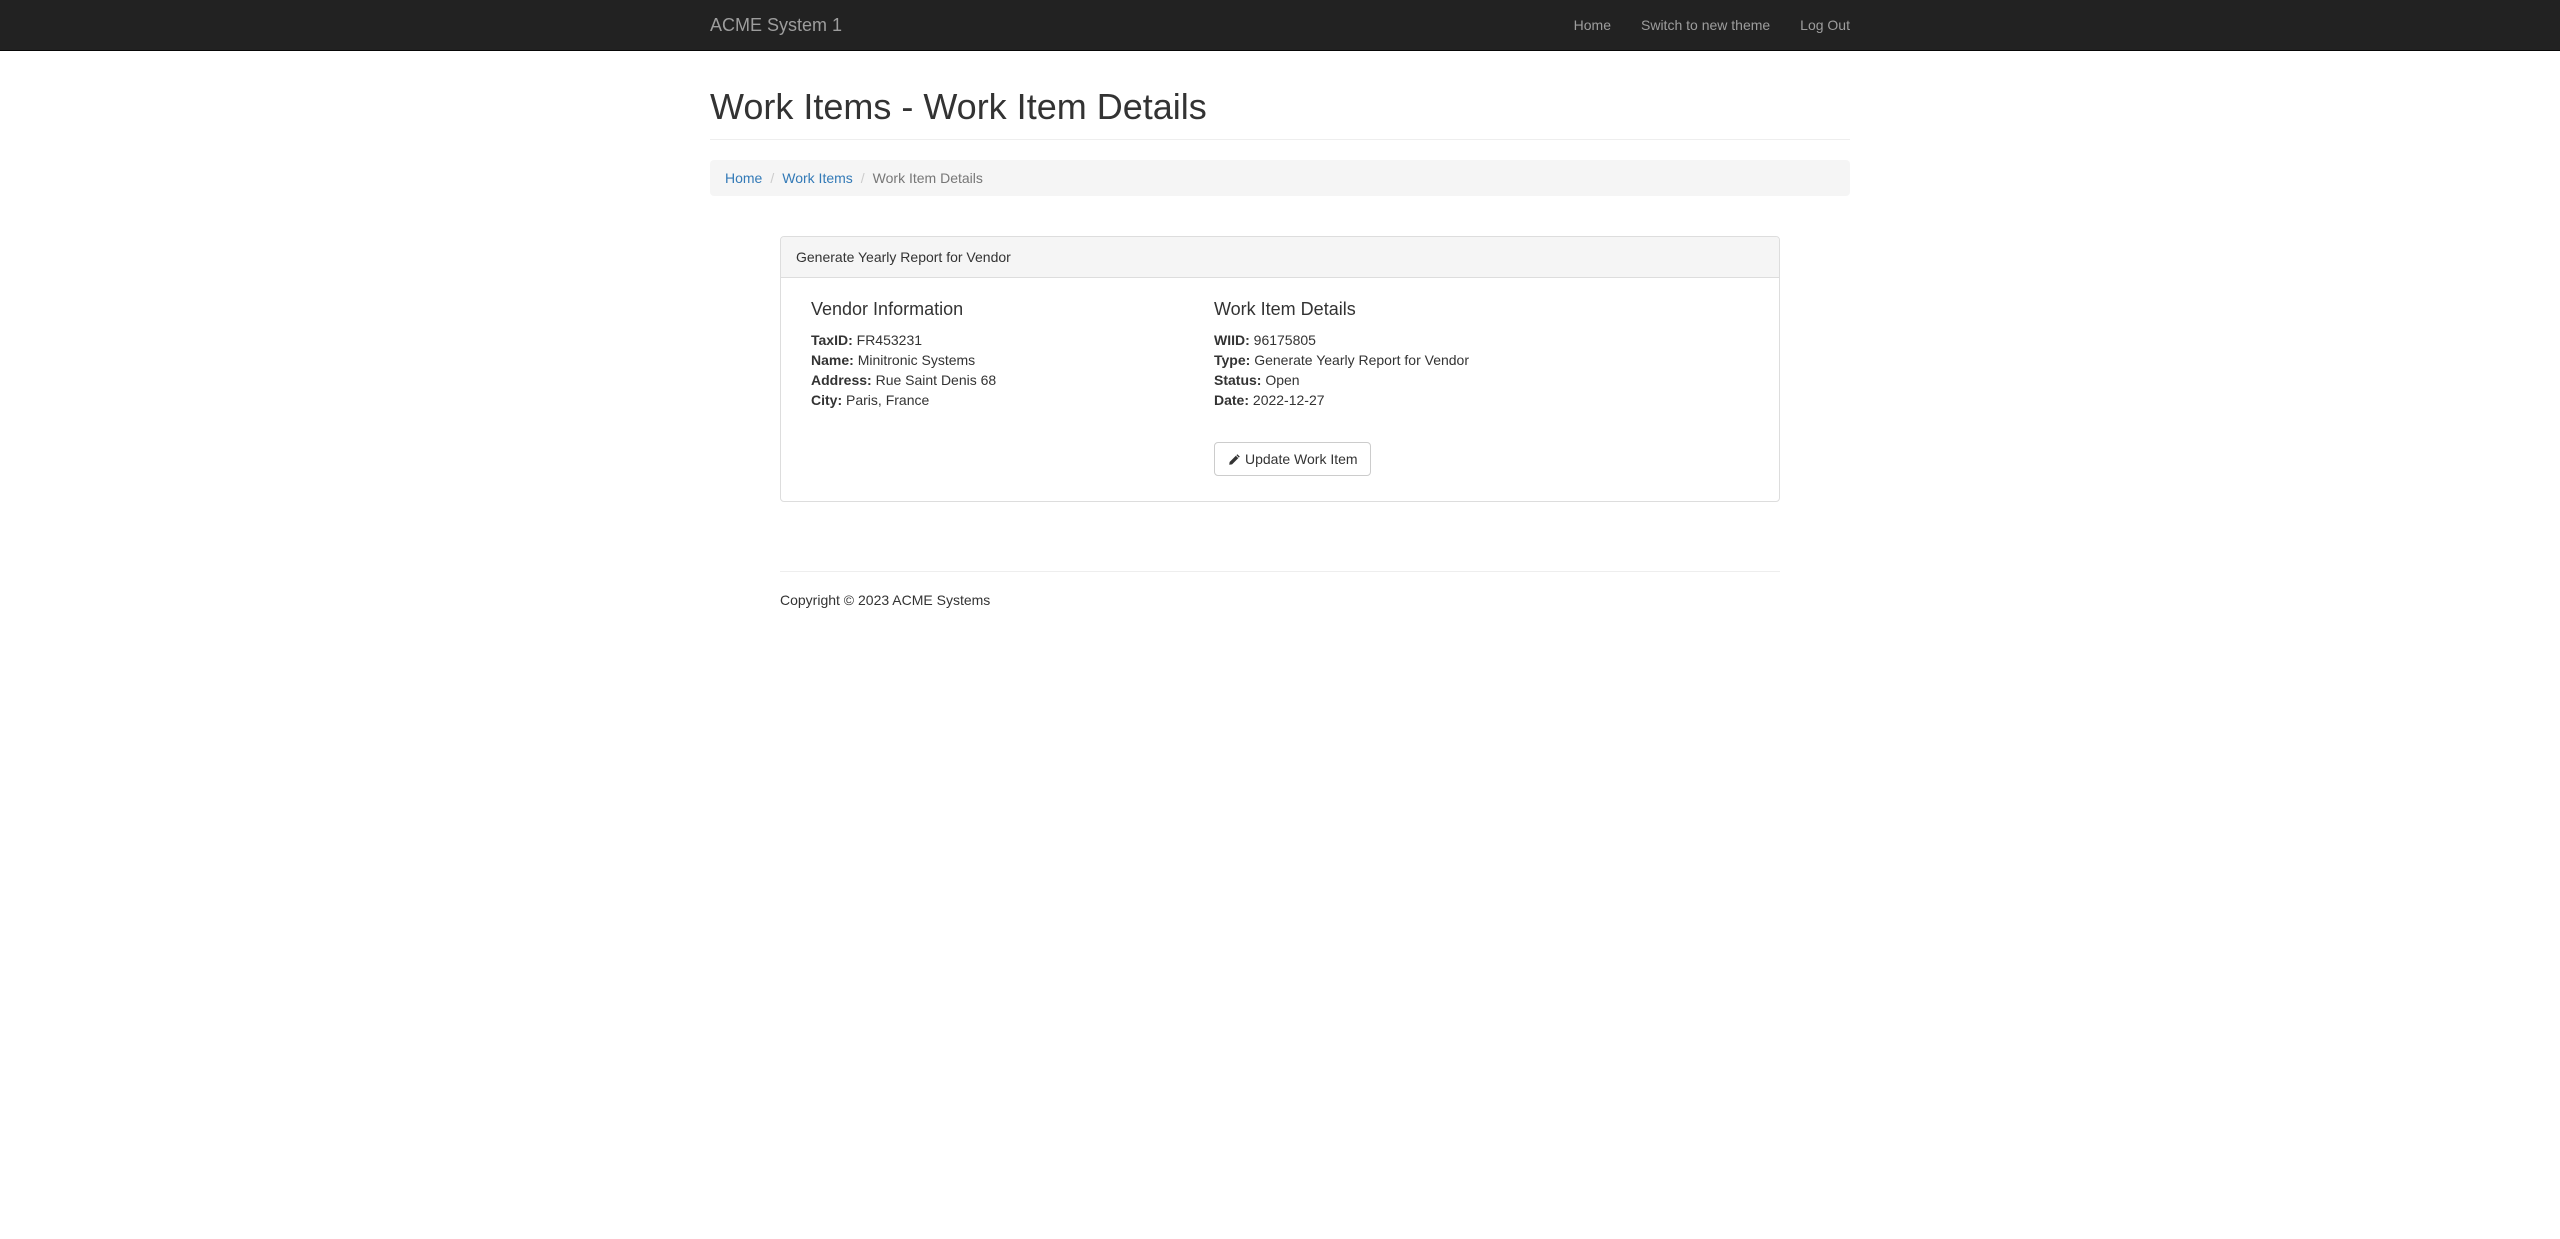  What do you see at coordinates (743, 178) in the screenshot?
I see `breadcrumb-home-link: Home` at bounding box center [743, 178].